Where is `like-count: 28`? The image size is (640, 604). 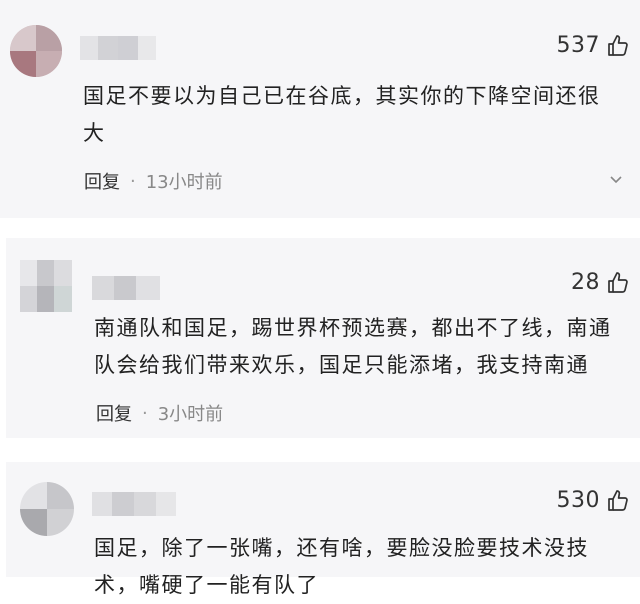
like-count: 28 is located at coordinates (600, 282).